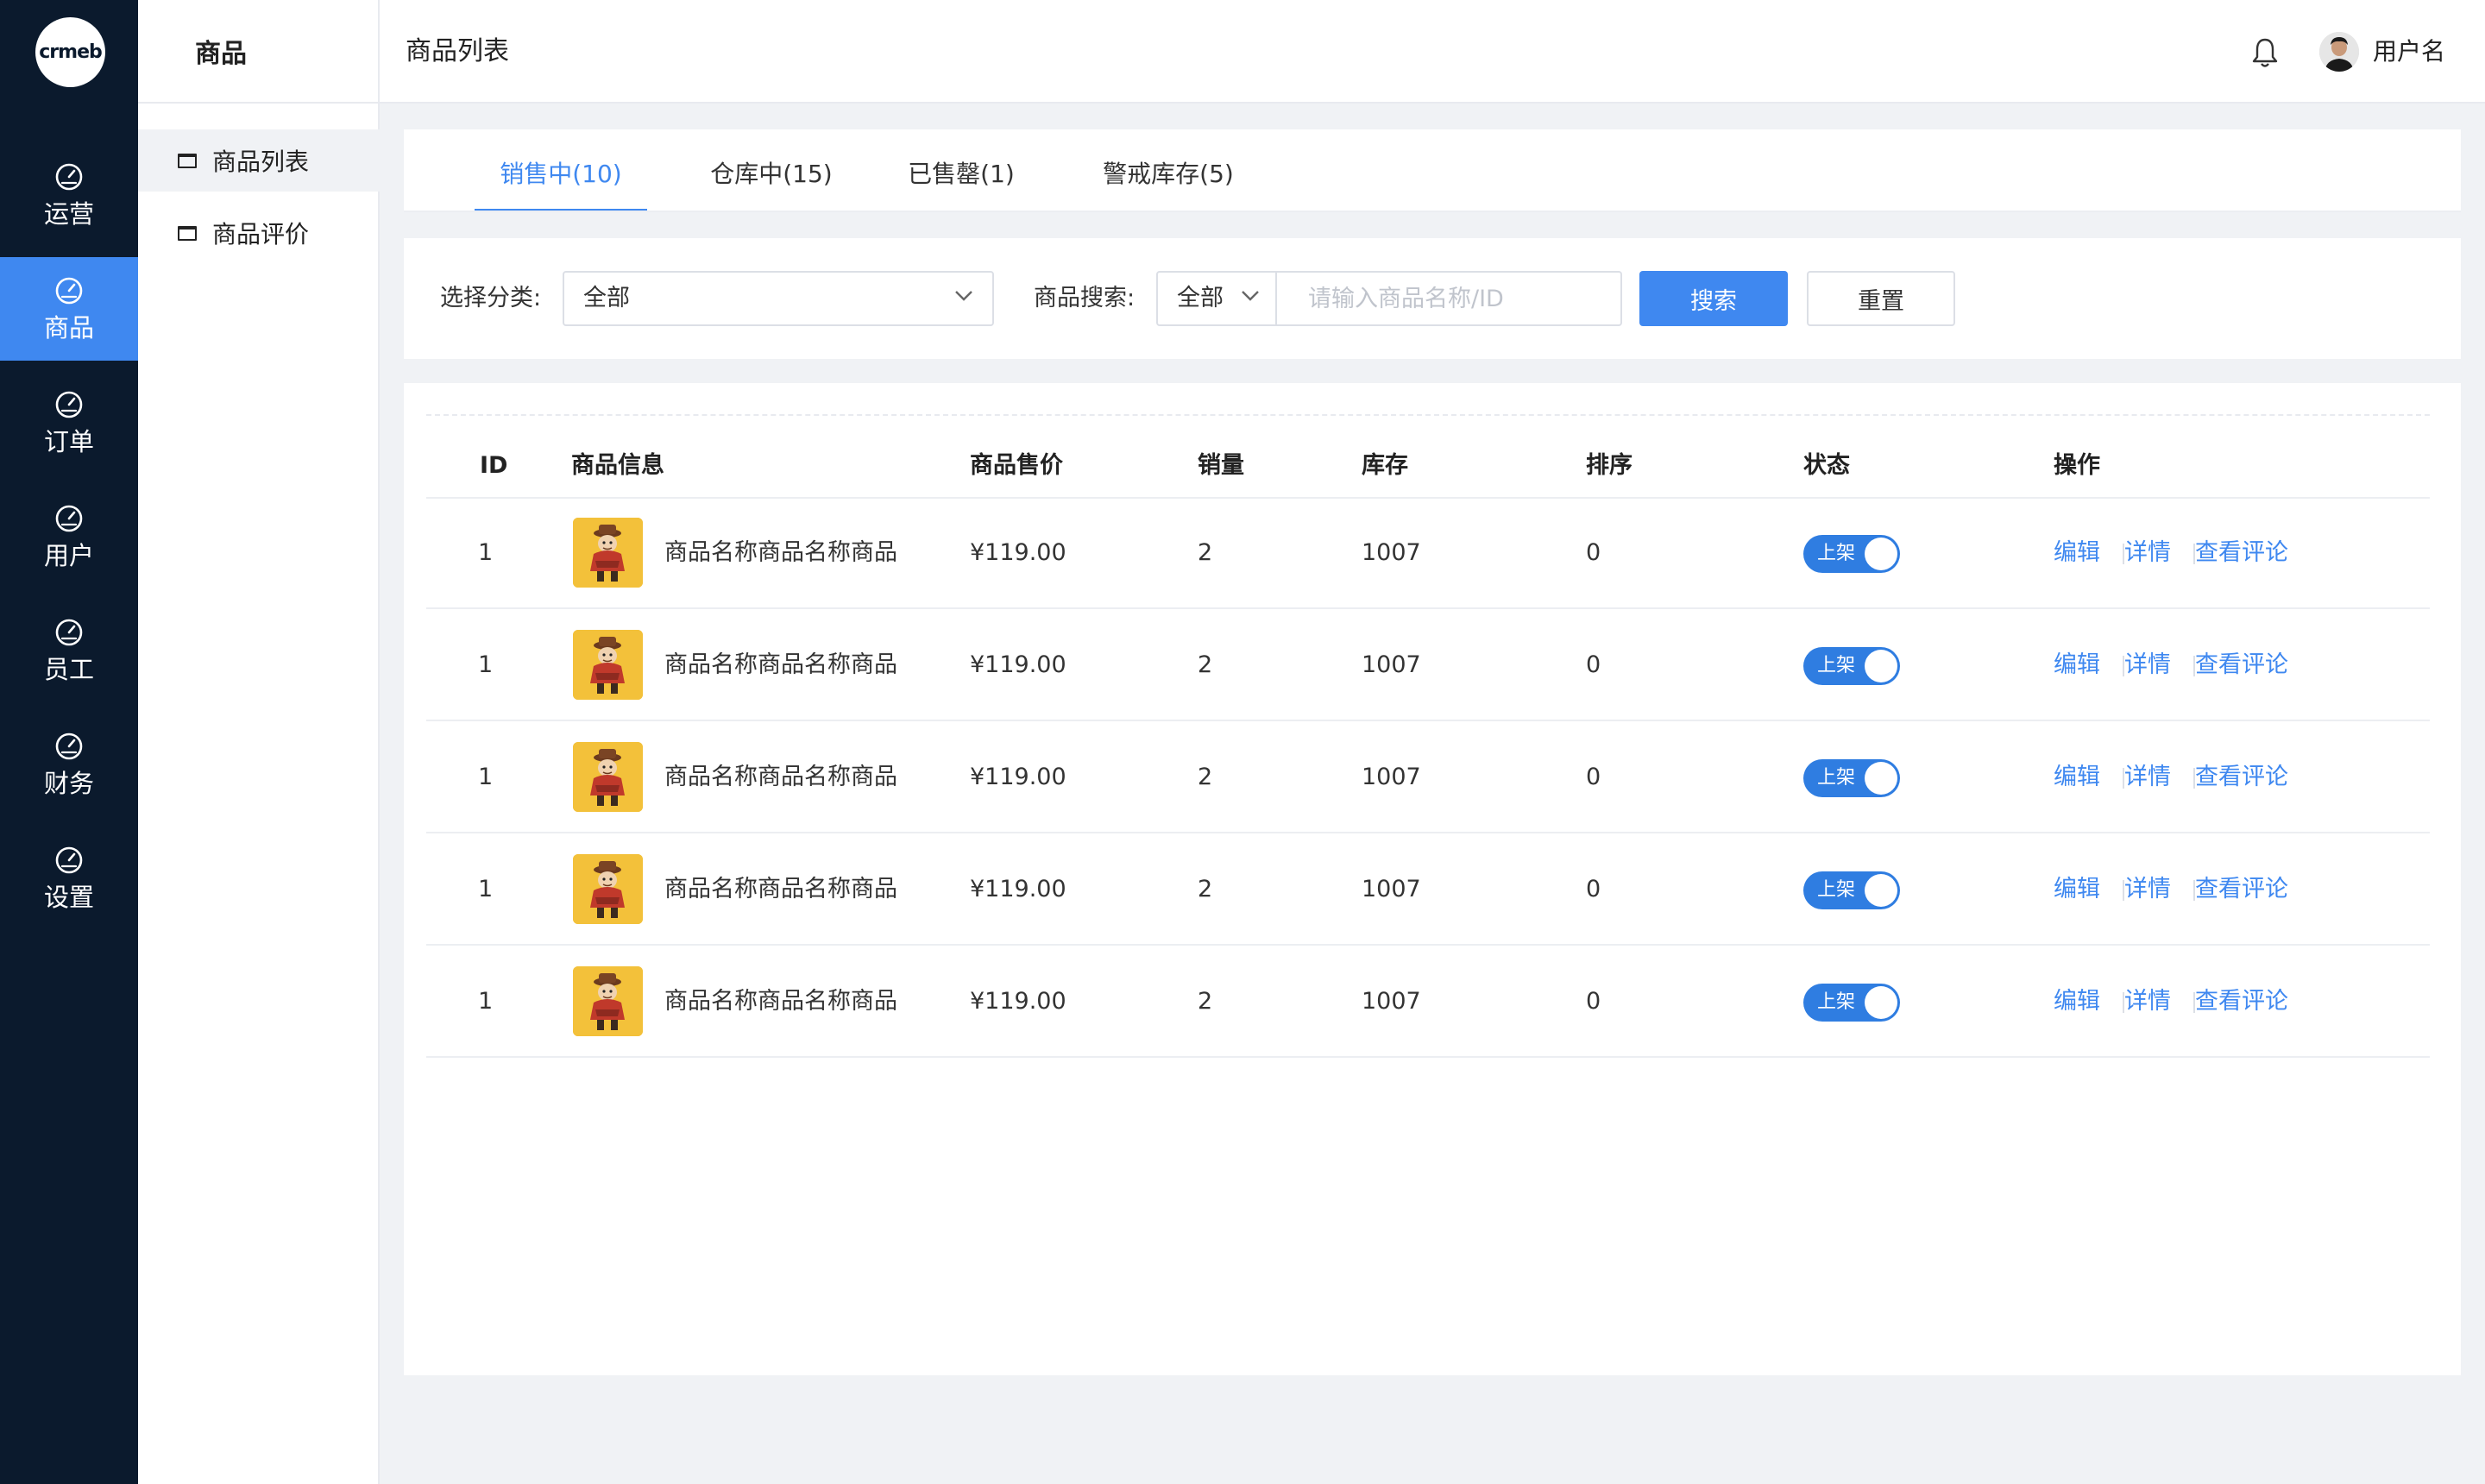 This screenshot has width=2485, height=1484. What do you see at coordinates (2409, 52) in the screenshot?
I see `username-label: 用户名` at bounding box center [2409, 52].